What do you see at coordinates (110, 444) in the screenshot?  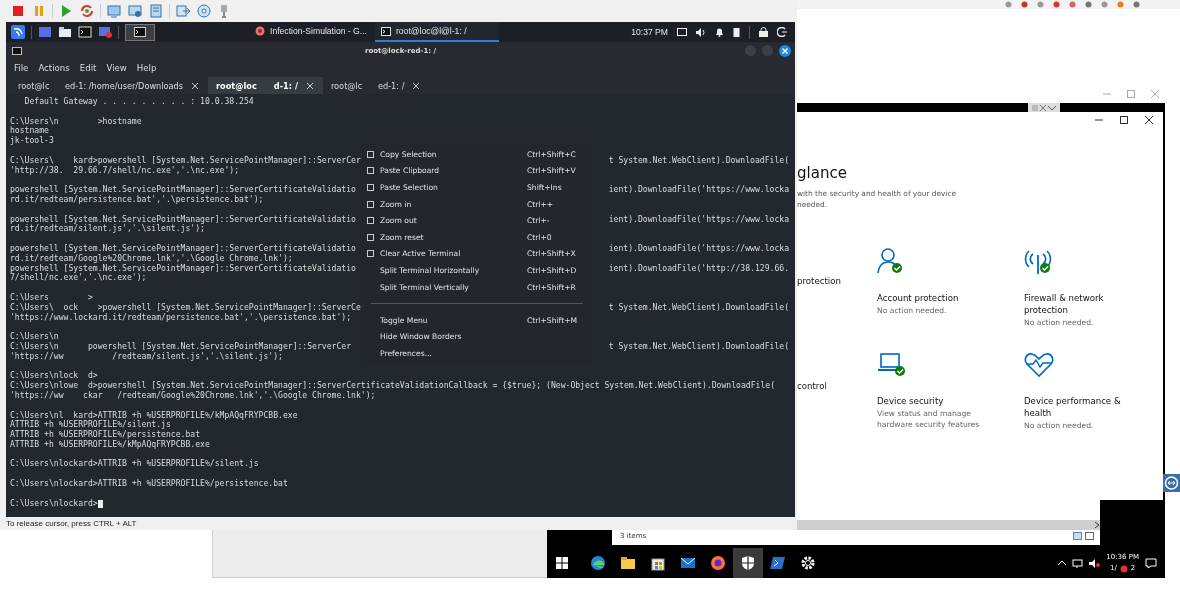 I see `terminal-line: ATTRIB +h %USERPROFILE%/kMpAQqFRYPCBB.exe` at bounding box center [110, 444].